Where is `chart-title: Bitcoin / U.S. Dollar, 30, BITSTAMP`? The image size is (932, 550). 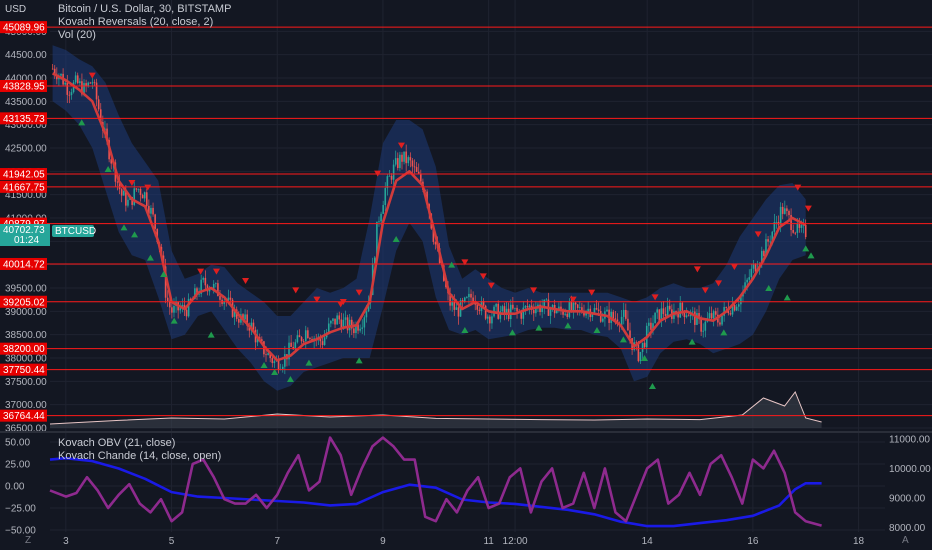
chart-title: Bitcoin / U.S. Dollar, 30, BITSTAMP is located at coordinates (144, 9).